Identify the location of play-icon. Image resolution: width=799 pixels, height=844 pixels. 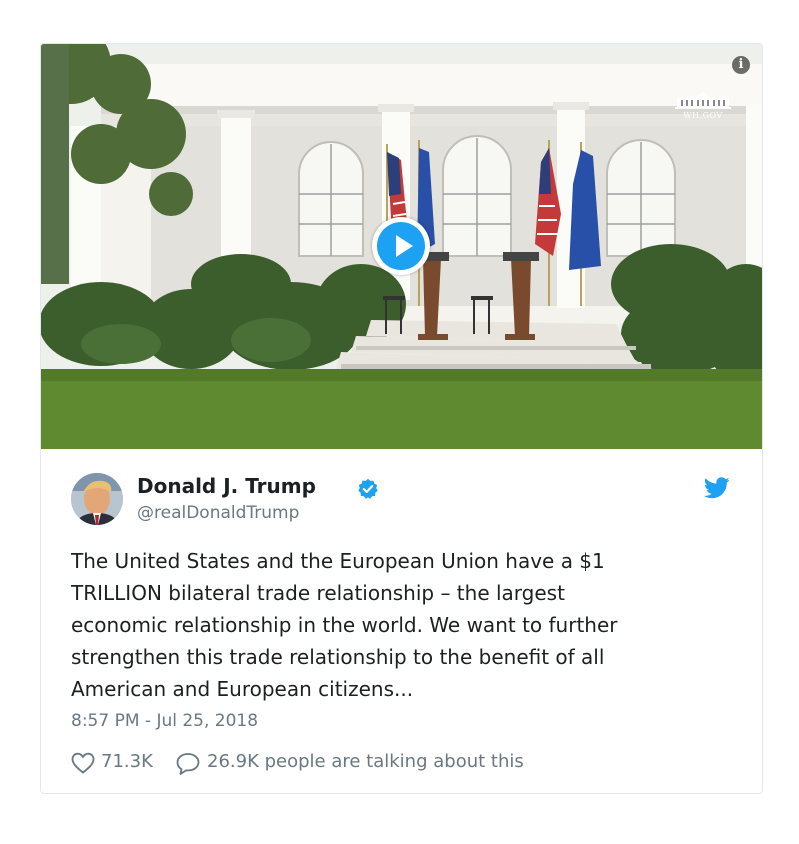
(404, 246).